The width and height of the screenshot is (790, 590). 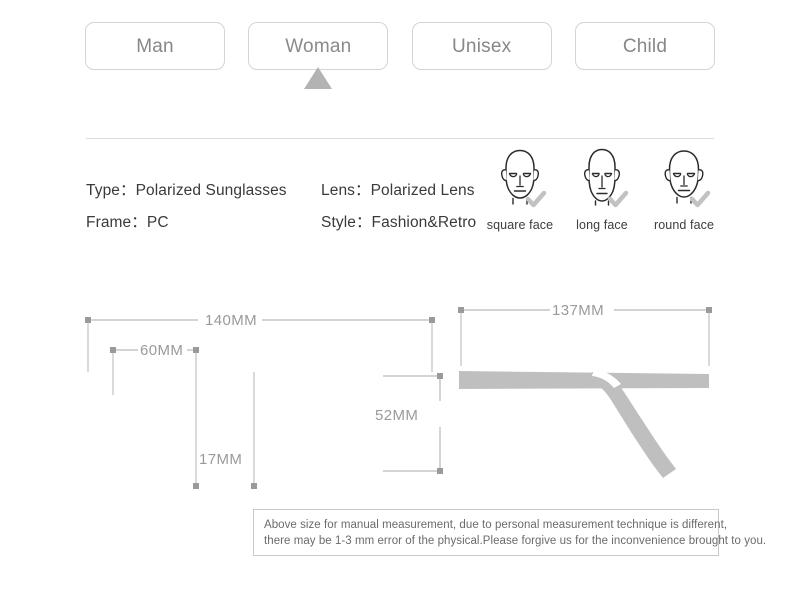 I want to click on face-shape-list: square face long face round face, so click(x=602, y=189).